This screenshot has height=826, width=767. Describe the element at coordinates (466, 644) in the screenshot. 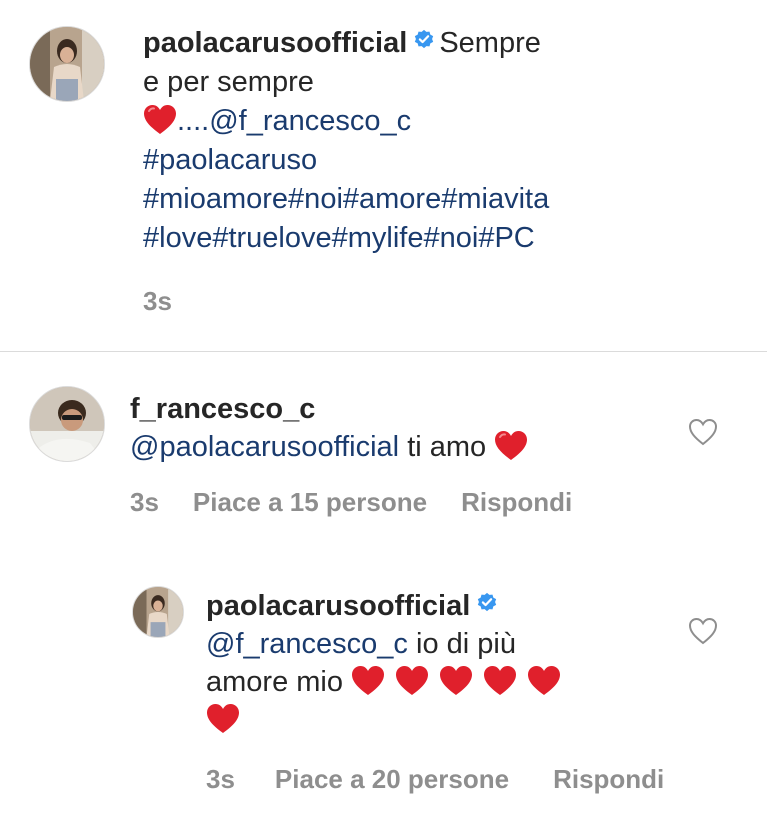

I see `comment2-text-line1: io di più` at that location.